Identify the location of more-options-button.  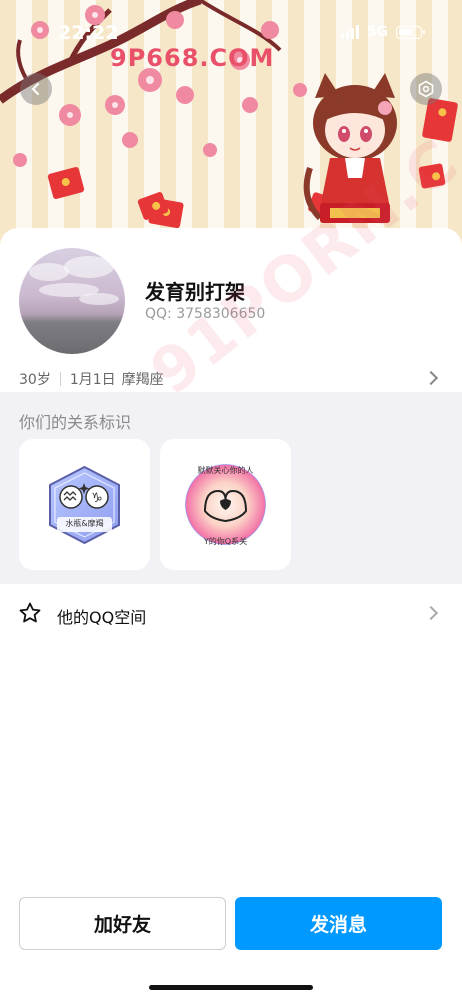
(426, 89).